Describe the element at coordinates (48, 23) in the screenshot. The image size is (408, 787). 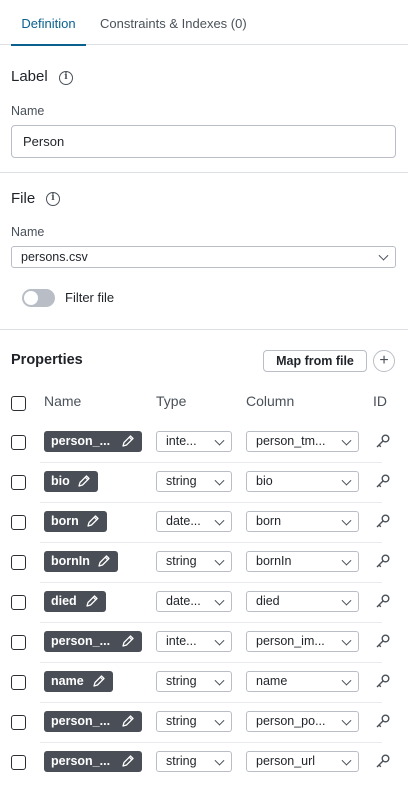
I see `tab-definition: Definition` at that location.